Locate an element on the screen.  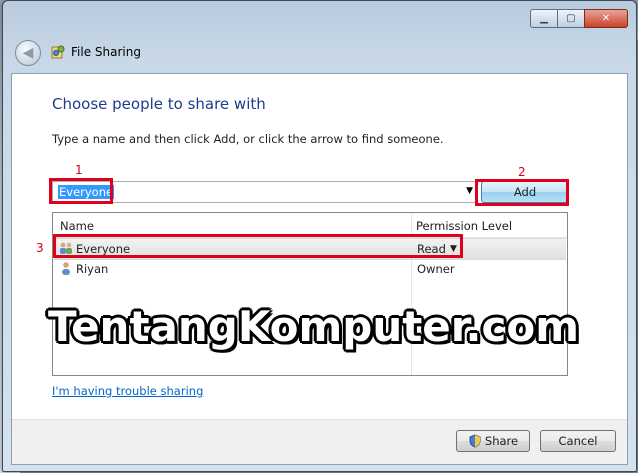
share-button: Share is located at coordinates (493, 441).